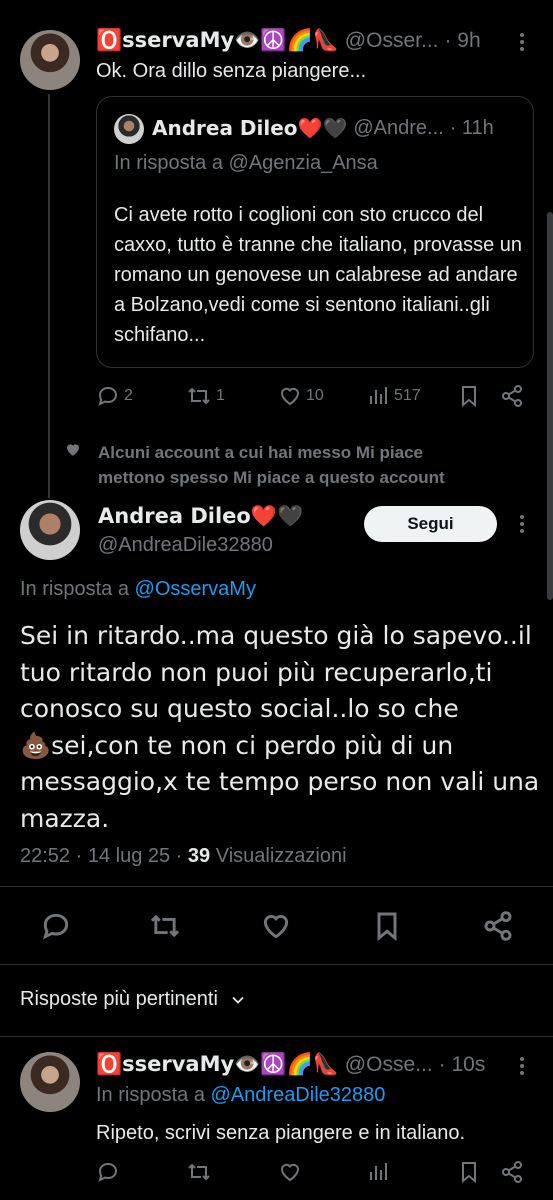  I want to click on social-context-line: mettono spesso Mi piace a questo account, so click(271, 477).